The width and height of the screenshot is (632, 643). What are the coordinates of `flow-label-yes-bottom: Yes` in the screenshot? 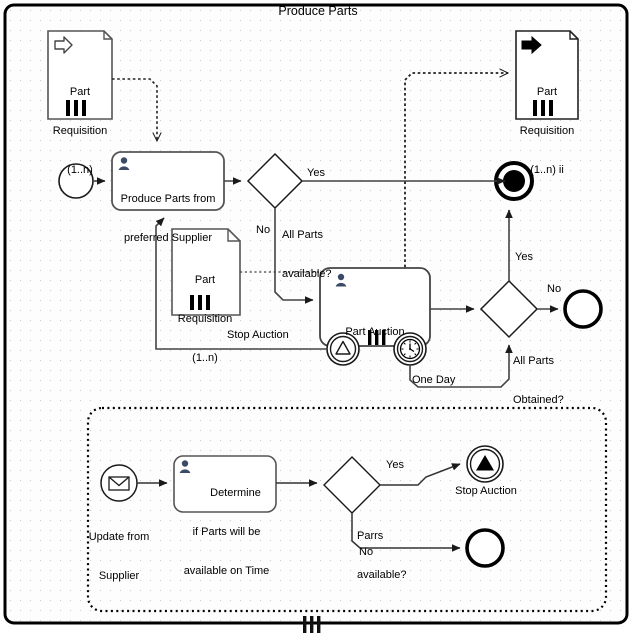 It's located at (395, 465).